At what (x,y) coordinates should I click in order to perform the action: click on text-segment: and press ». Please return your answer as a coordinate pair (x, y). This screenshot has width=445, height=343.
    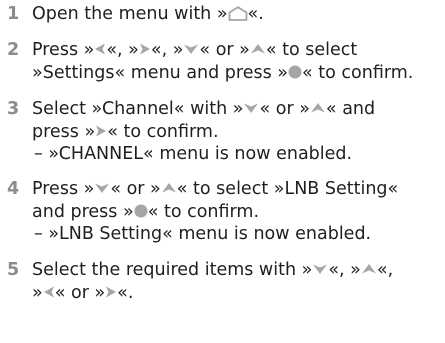
    Looking at the image, I should click on (83, 211).